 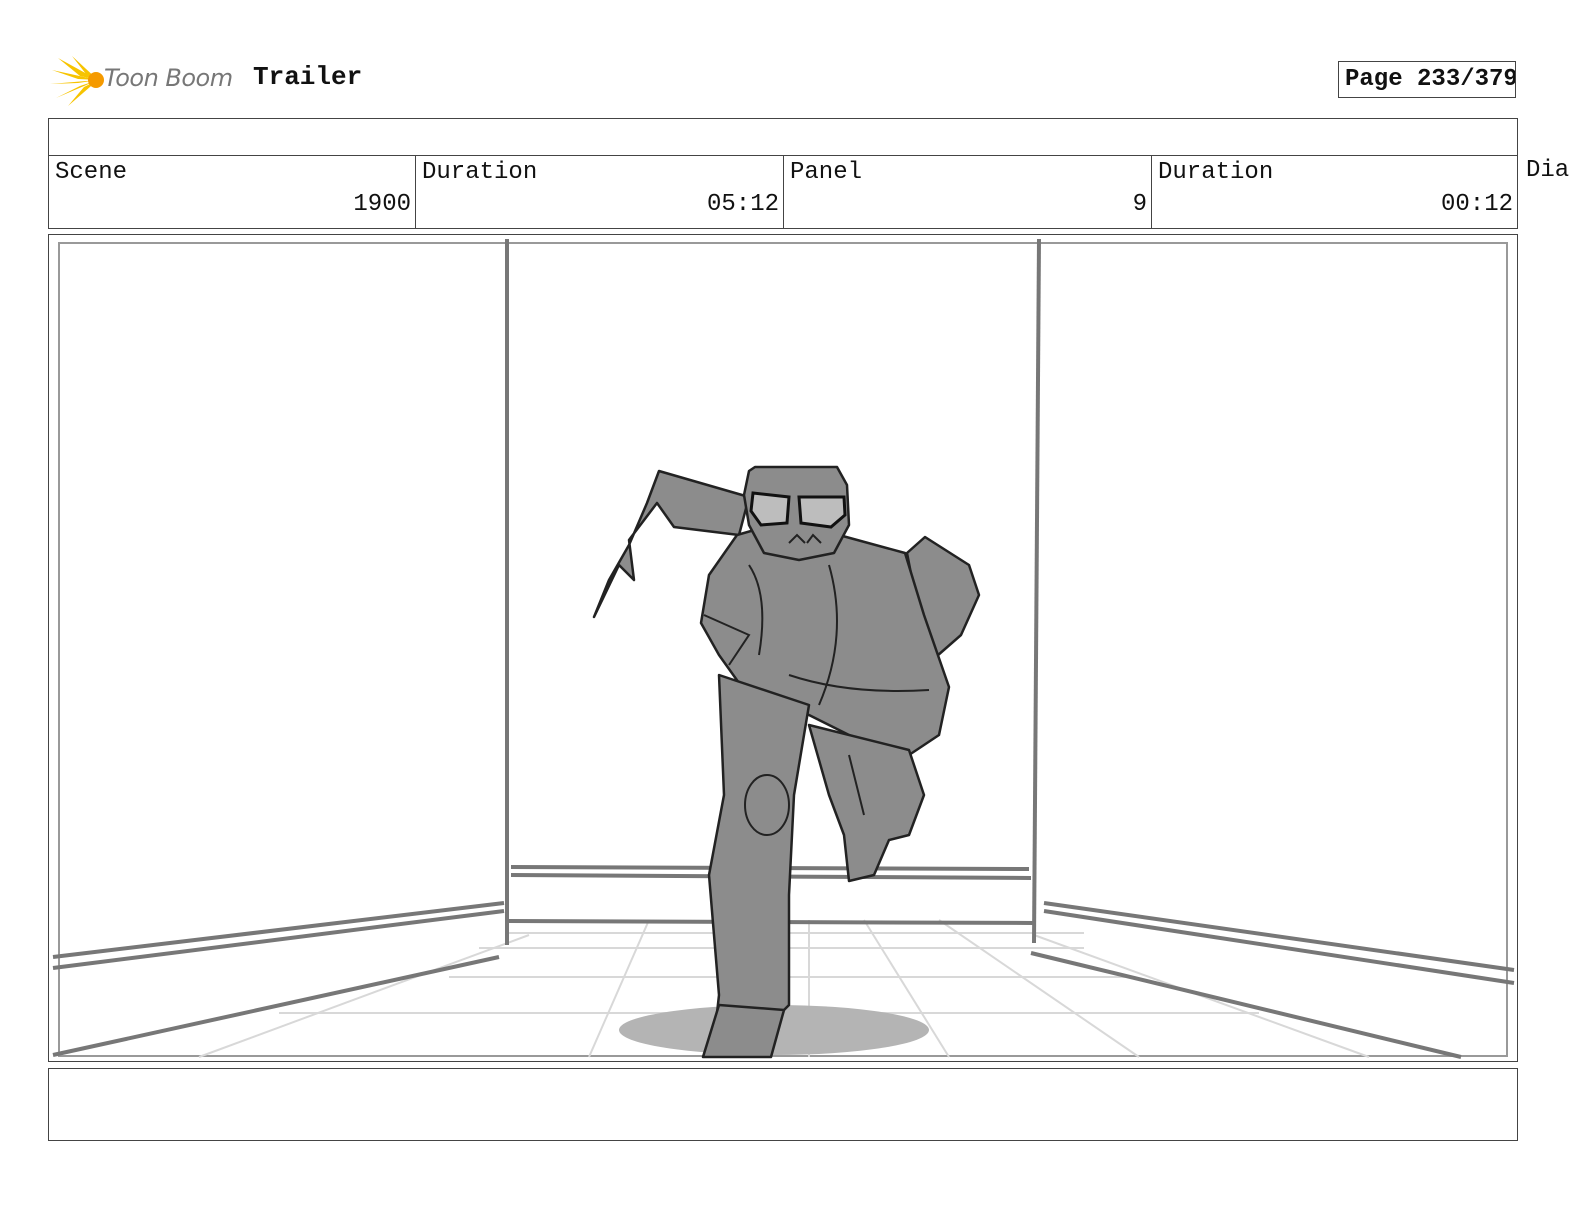 What do you see at coordinates (826, 172) in the screenshot?
I see `panel-label: Panel` at bounding box center [826, 172].